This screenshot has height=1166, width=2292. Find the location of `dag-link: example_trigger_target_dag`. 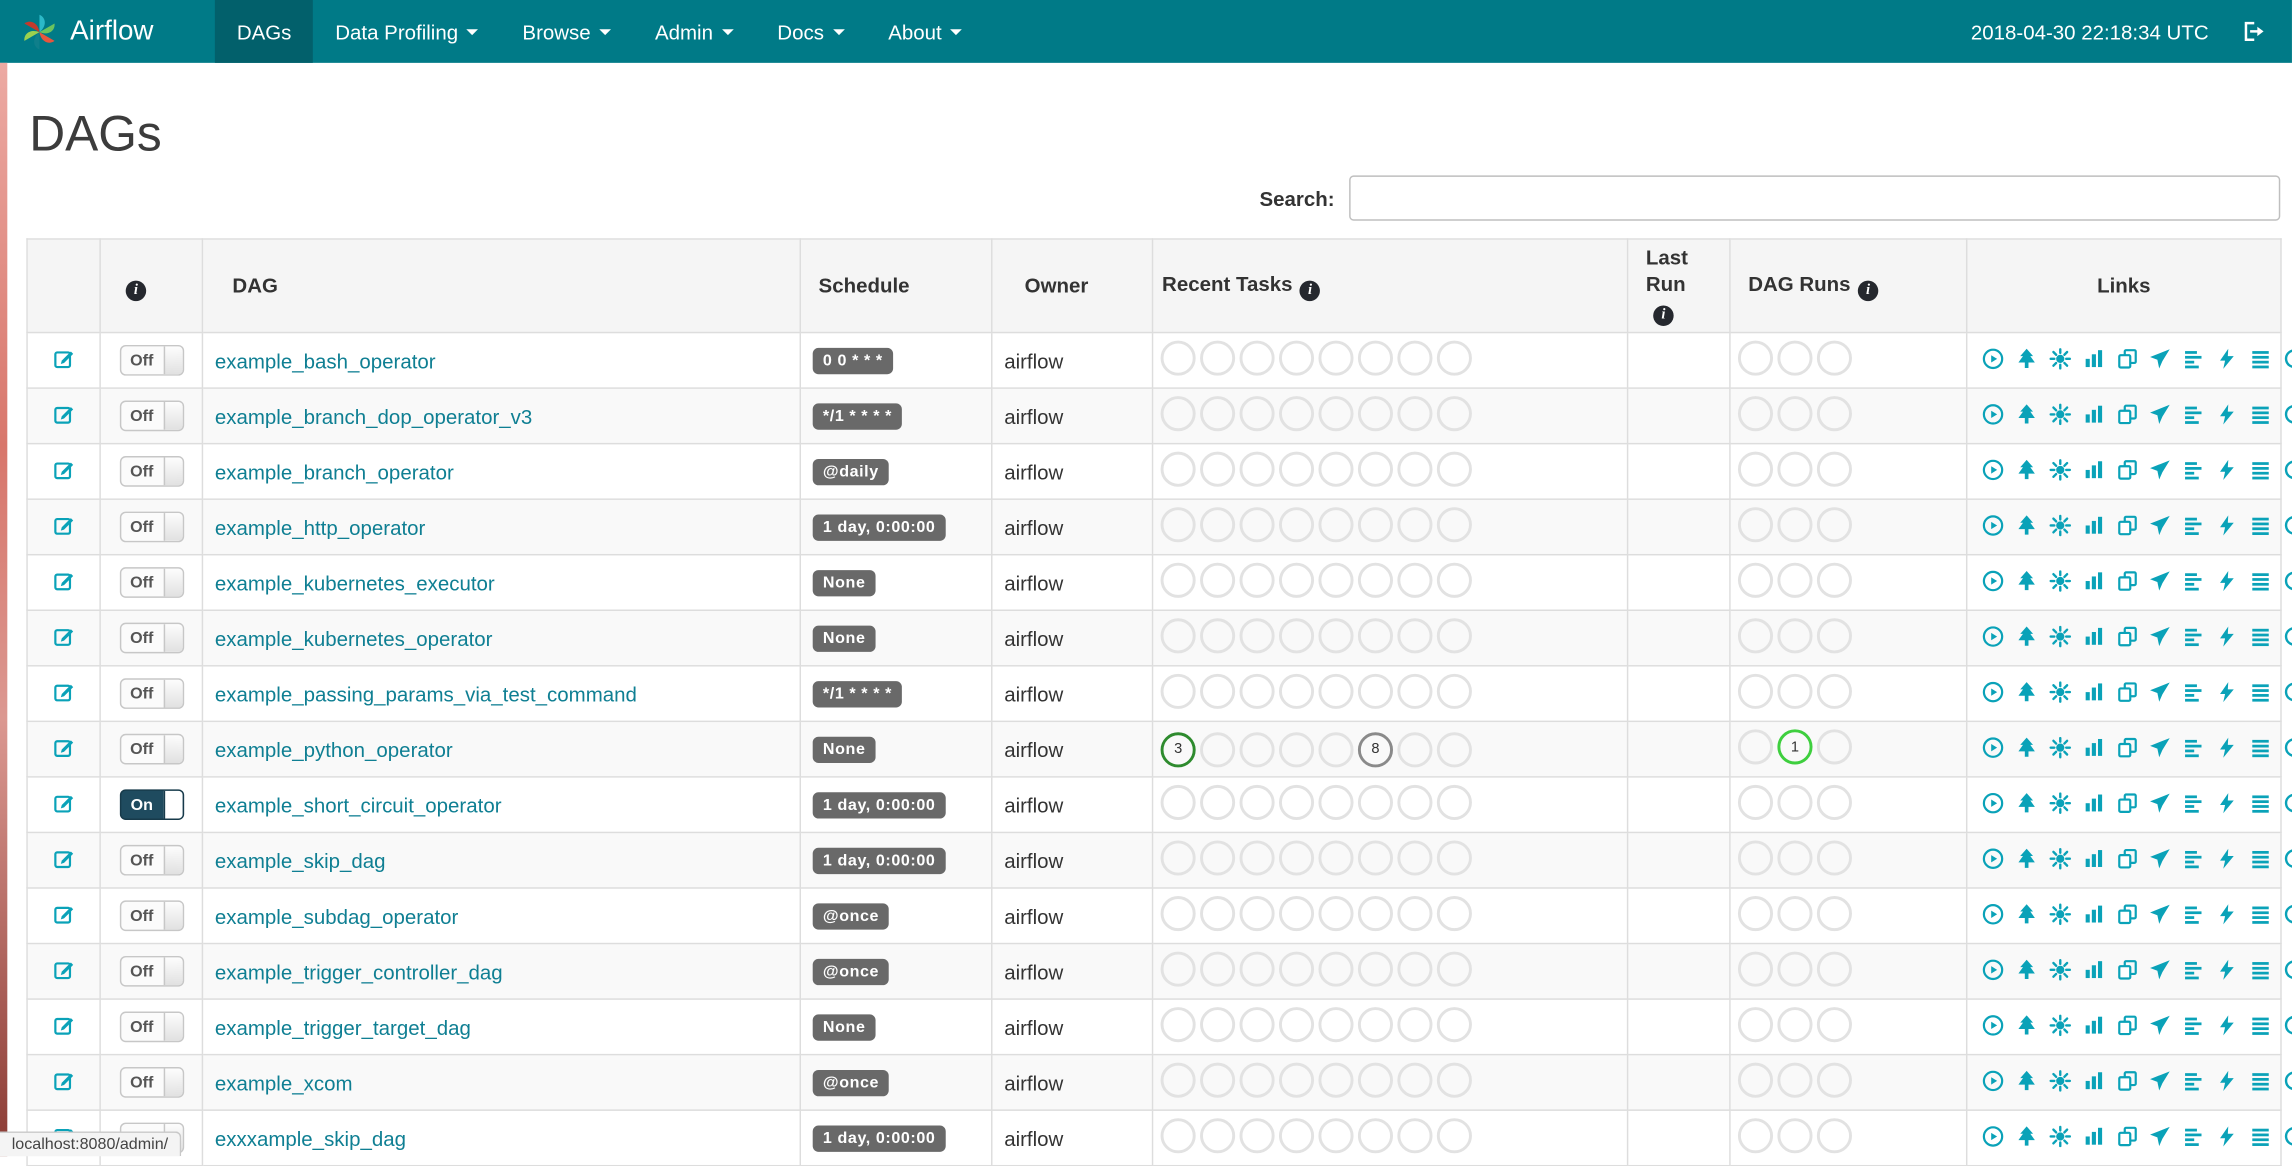

dag-link: example_trigger_target_dag is located at coordinates (343, 1026).